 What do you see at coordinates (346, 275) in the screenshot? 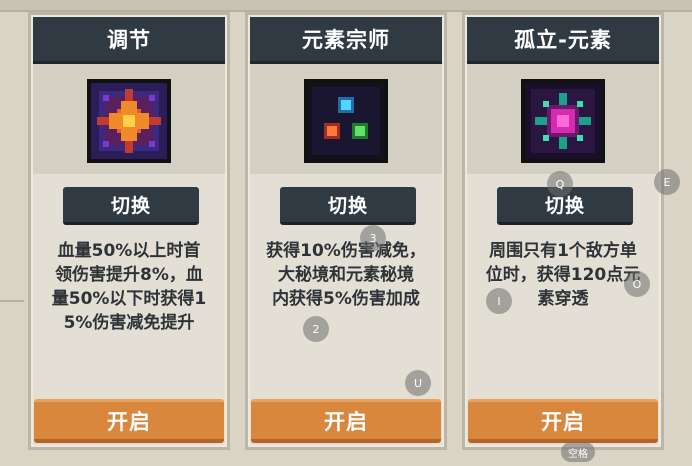
I see `card-description: 获得10%伤害减免， 大秘境和元素秘境 内获得5%伤害加成` at bounding box center [346, 275].